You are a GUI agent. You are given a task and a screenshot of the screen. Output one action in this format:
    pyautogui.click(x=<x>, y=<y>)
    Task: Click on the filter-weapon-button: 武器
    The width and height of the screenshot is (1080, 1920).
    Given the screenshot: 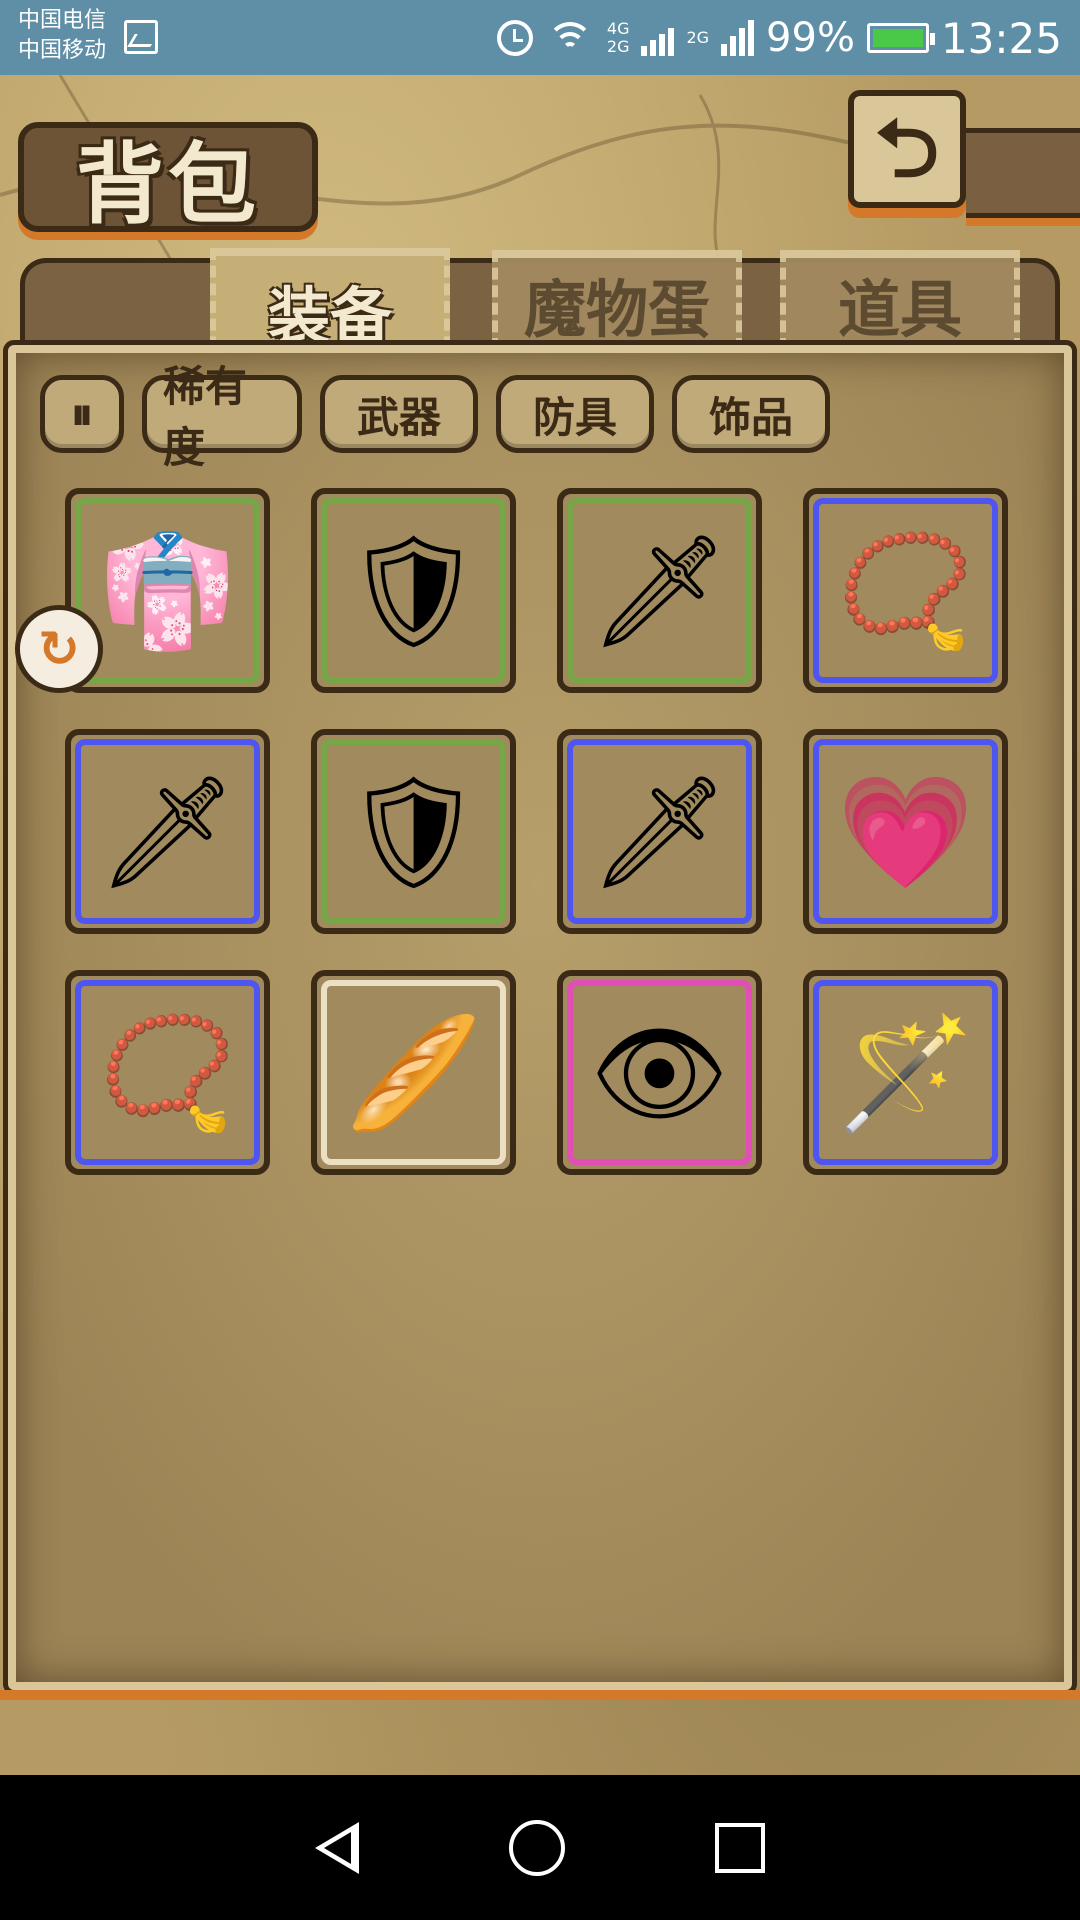 What is the action you would take?
    pyautogui.click(x=399, y=414)
    